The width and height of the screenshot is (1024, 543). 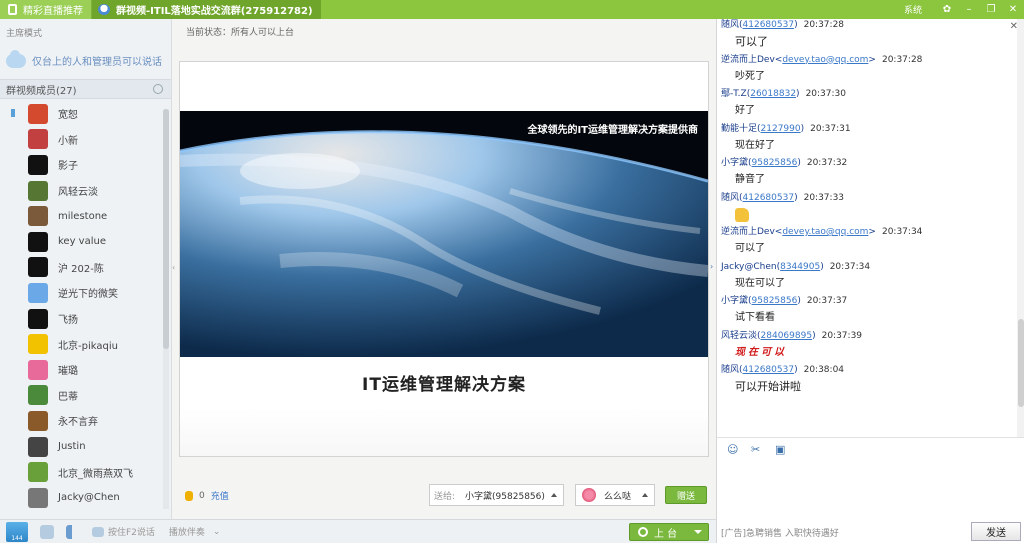 I want to click on member-row: 永不言弃, so click(x=81, y=421).